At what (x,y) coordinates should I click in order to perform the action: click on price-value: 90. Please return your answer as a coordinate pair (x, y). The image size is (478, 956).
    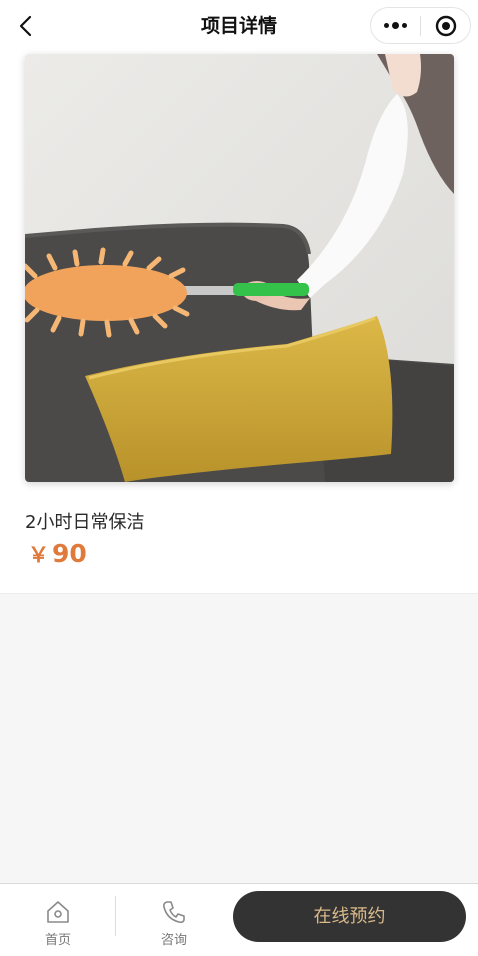
    Looking at the image, I should click on (69, 553).